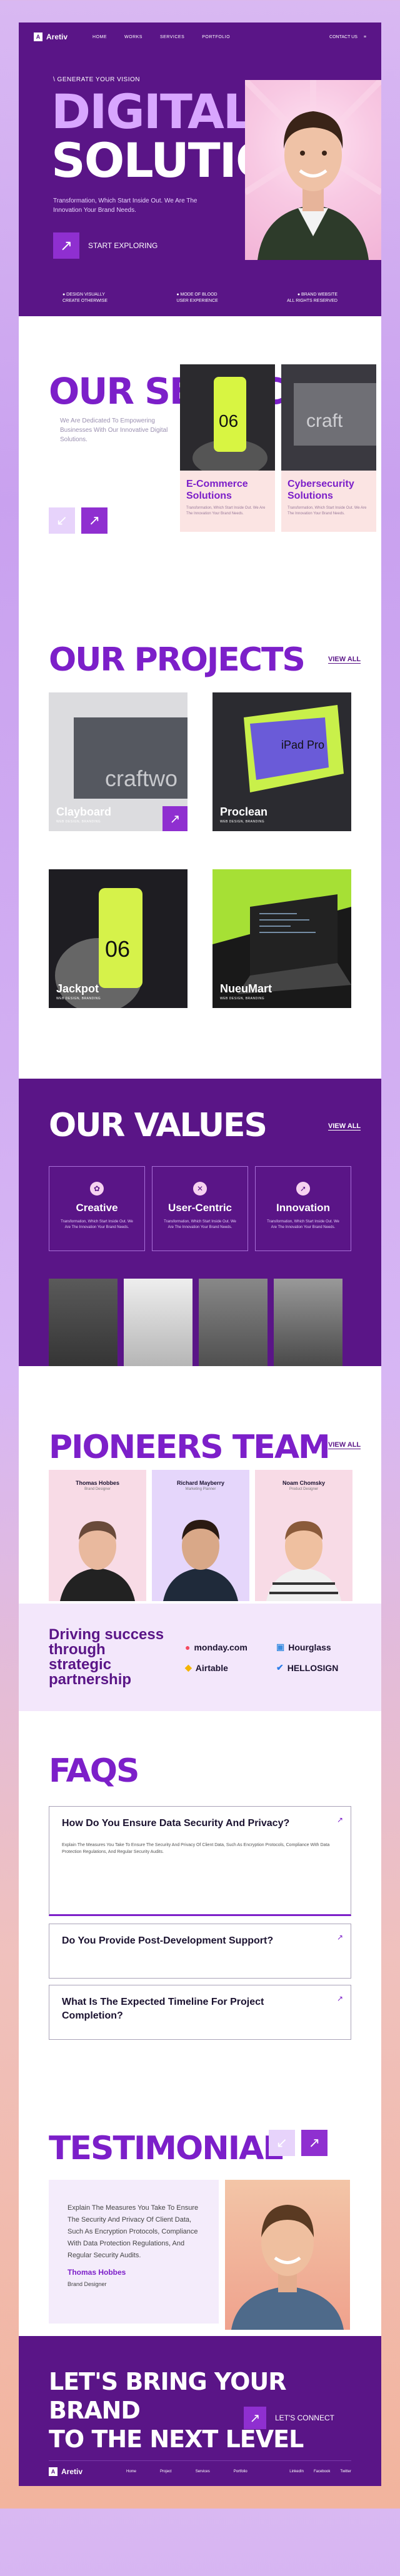 The height and width of the screenshot is (2576, 400). Describe the element at coordinates (96, 79) in the screenshot. I see `hero-eyebrow: \ GENERATE YOUR VISION` at that location.